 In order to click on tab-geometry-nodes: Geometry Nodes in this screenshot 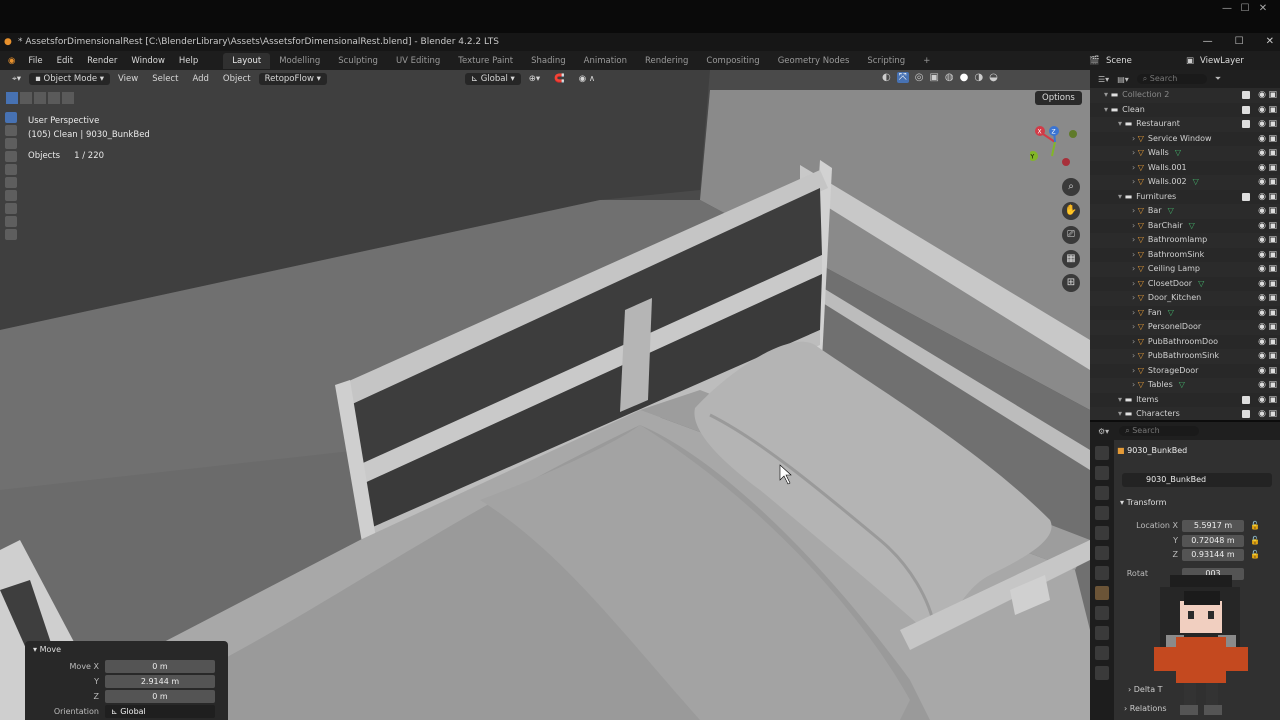, I will do `click(814, 61)`.